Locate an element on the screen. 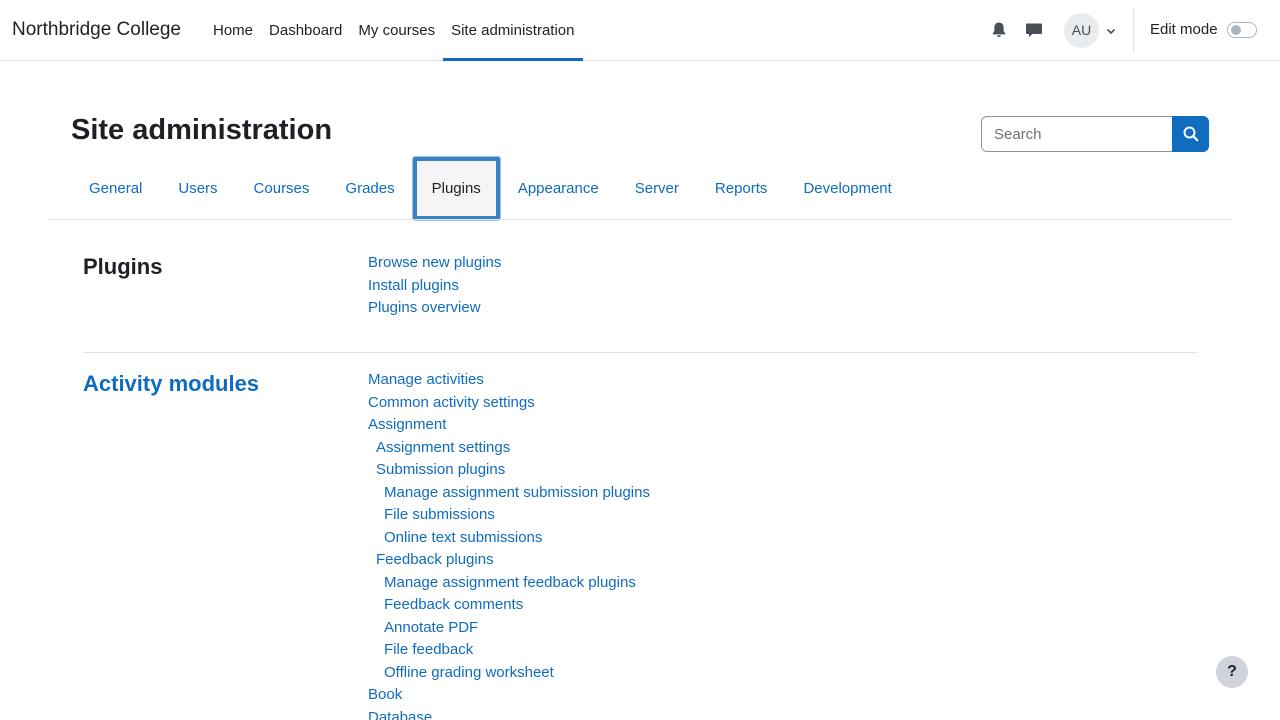 This screenshot has height=720, width=1280. section-title-activity-modules: Activity modules is located at coordinates (171, 384).